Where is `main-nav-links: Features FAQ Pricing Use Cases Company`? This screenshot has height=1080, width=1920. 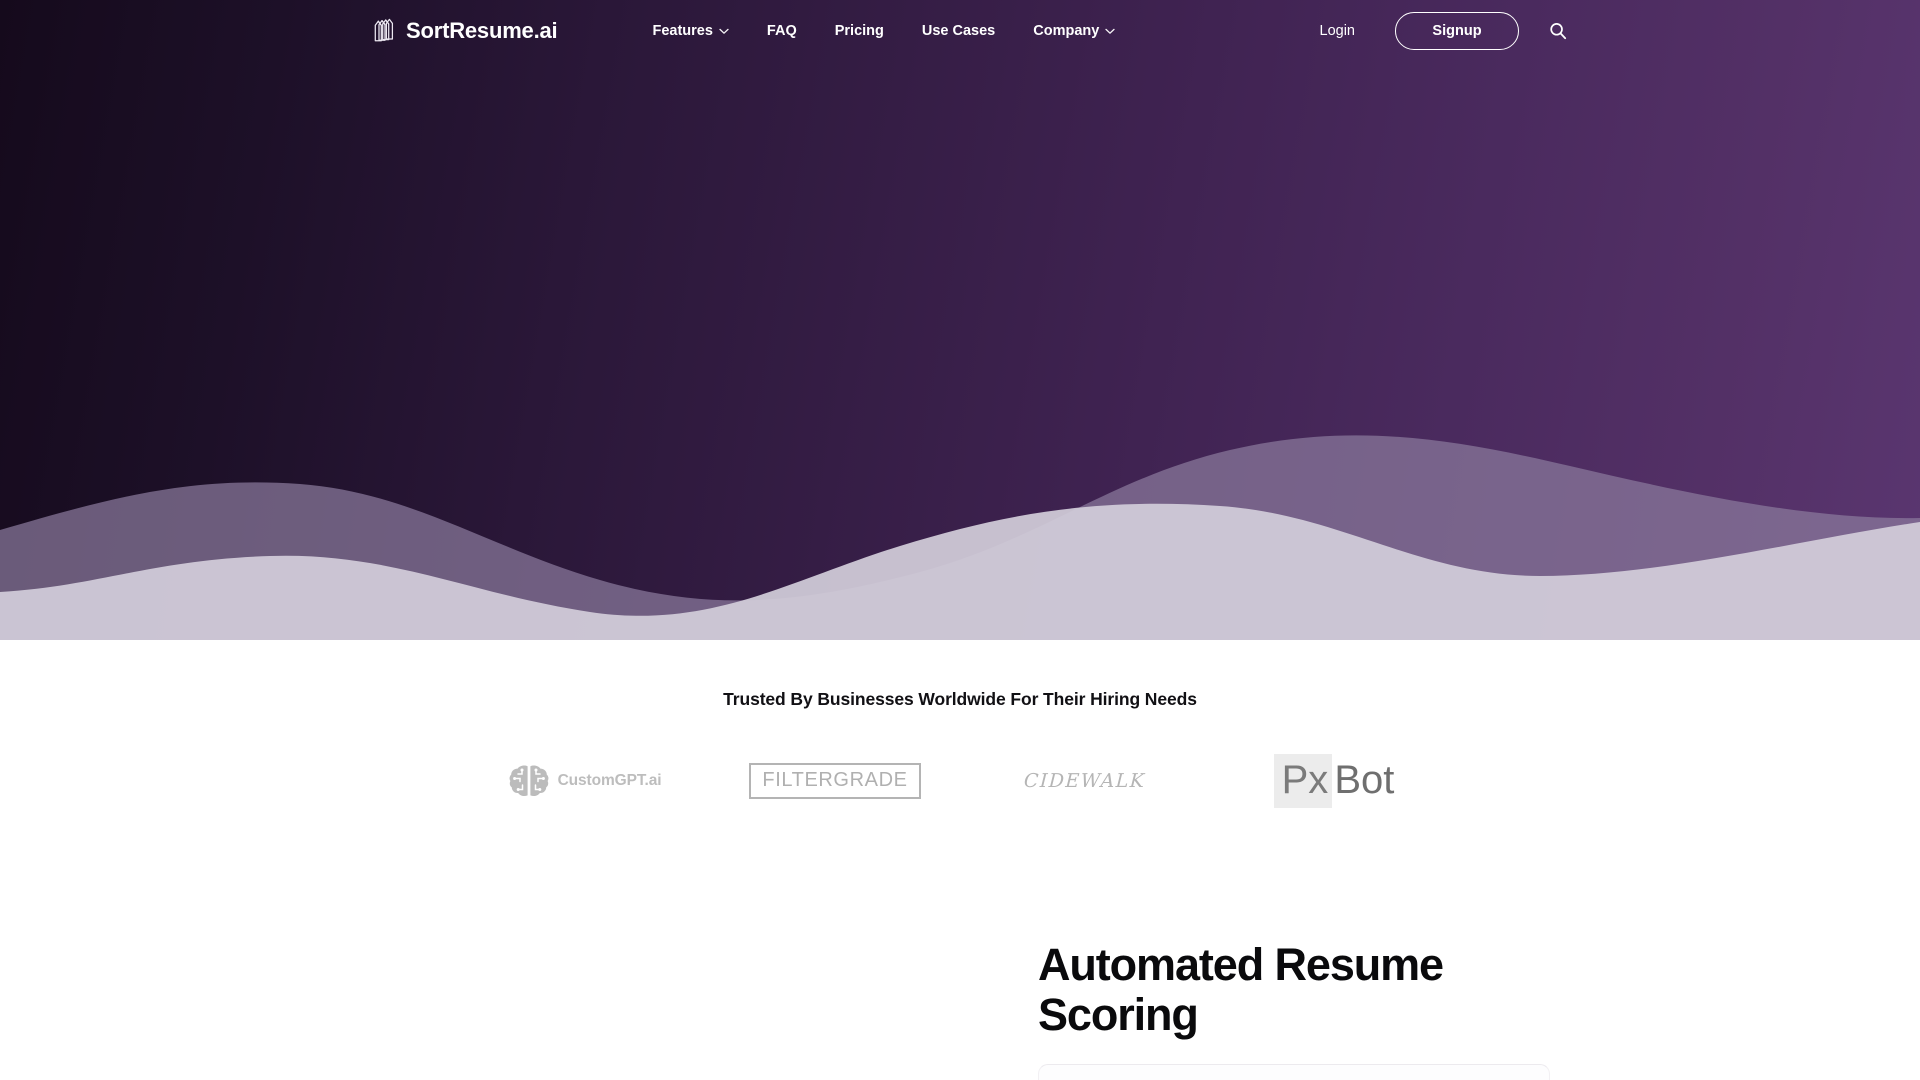 main-nav-links: Features FAQ Pricing Use Cases Company is located at coordinates (883, 31).